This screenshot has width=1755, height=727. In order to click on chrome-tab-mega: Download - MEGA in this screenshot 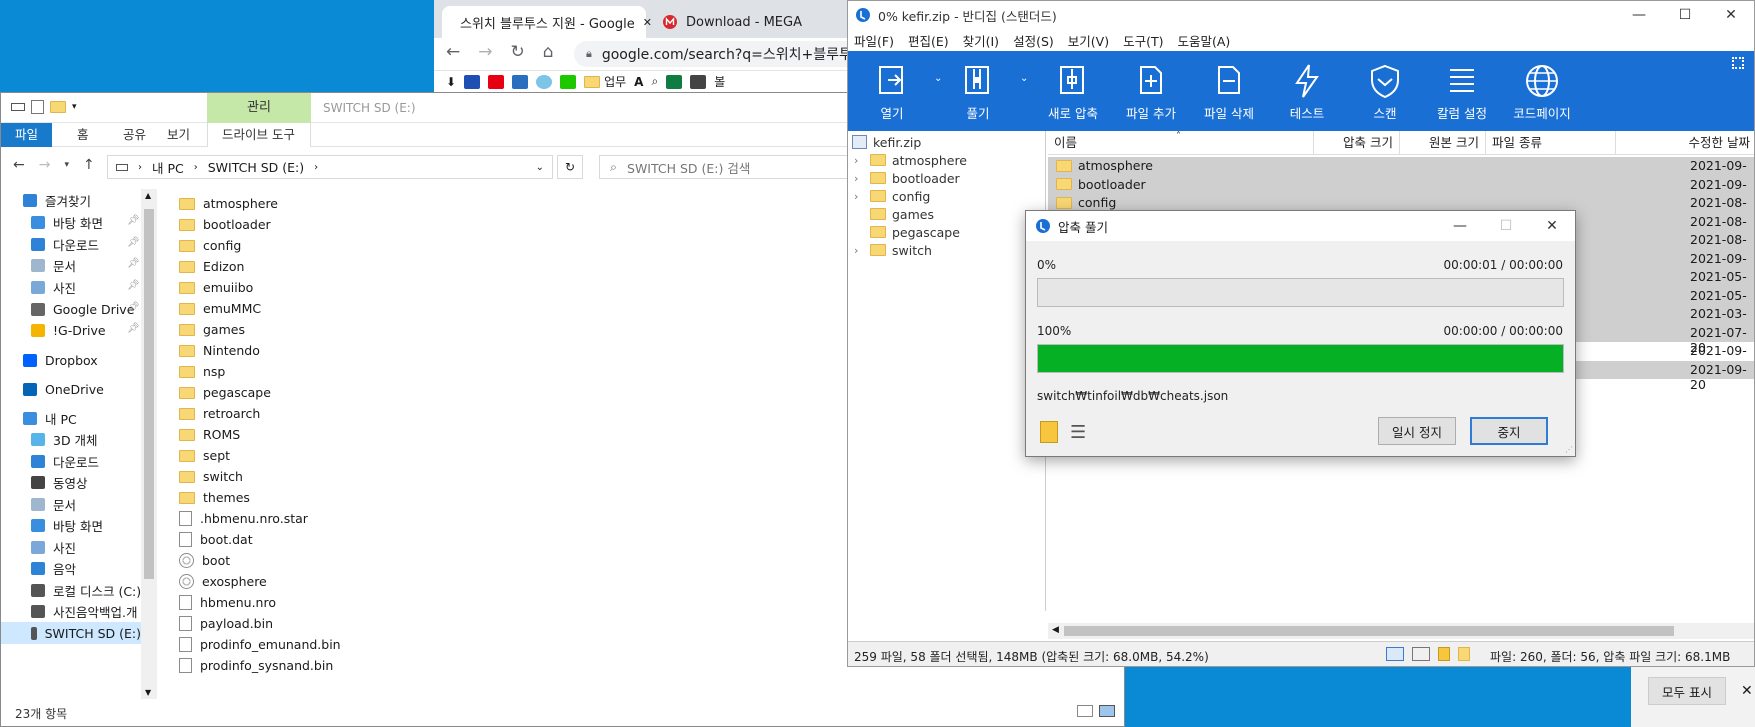, I will do `click(757, 22)`.